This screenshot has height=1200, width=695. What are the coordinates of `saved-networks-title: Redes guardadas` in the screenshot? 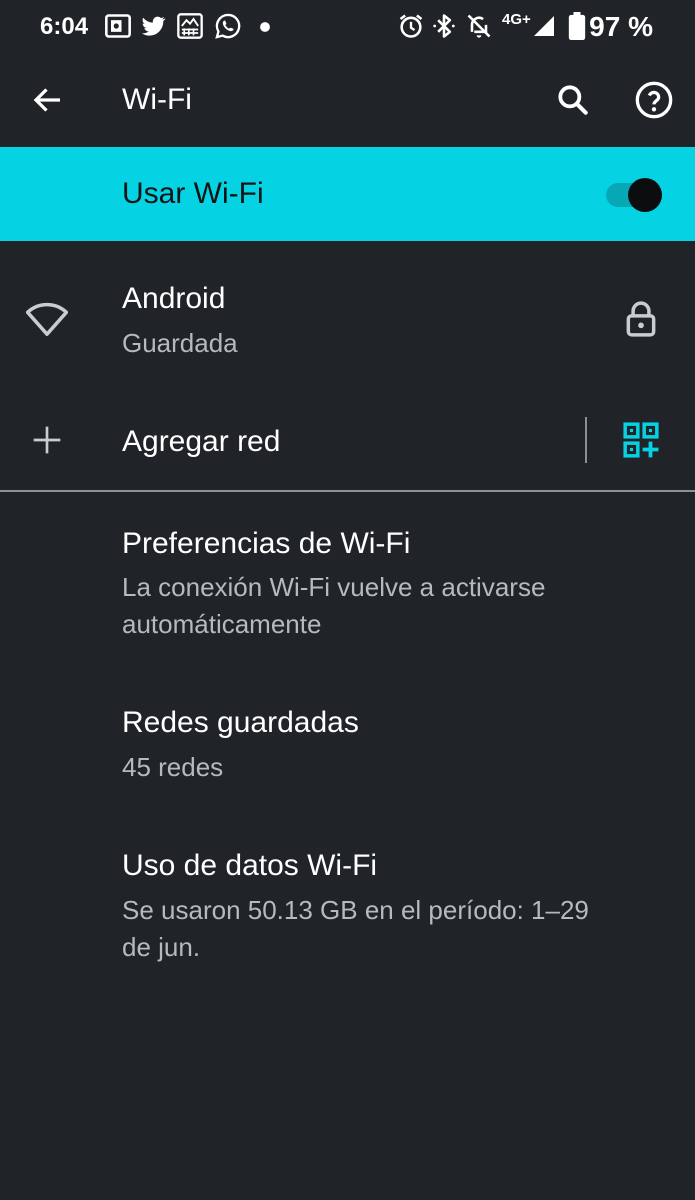 It's located at (240, 722).